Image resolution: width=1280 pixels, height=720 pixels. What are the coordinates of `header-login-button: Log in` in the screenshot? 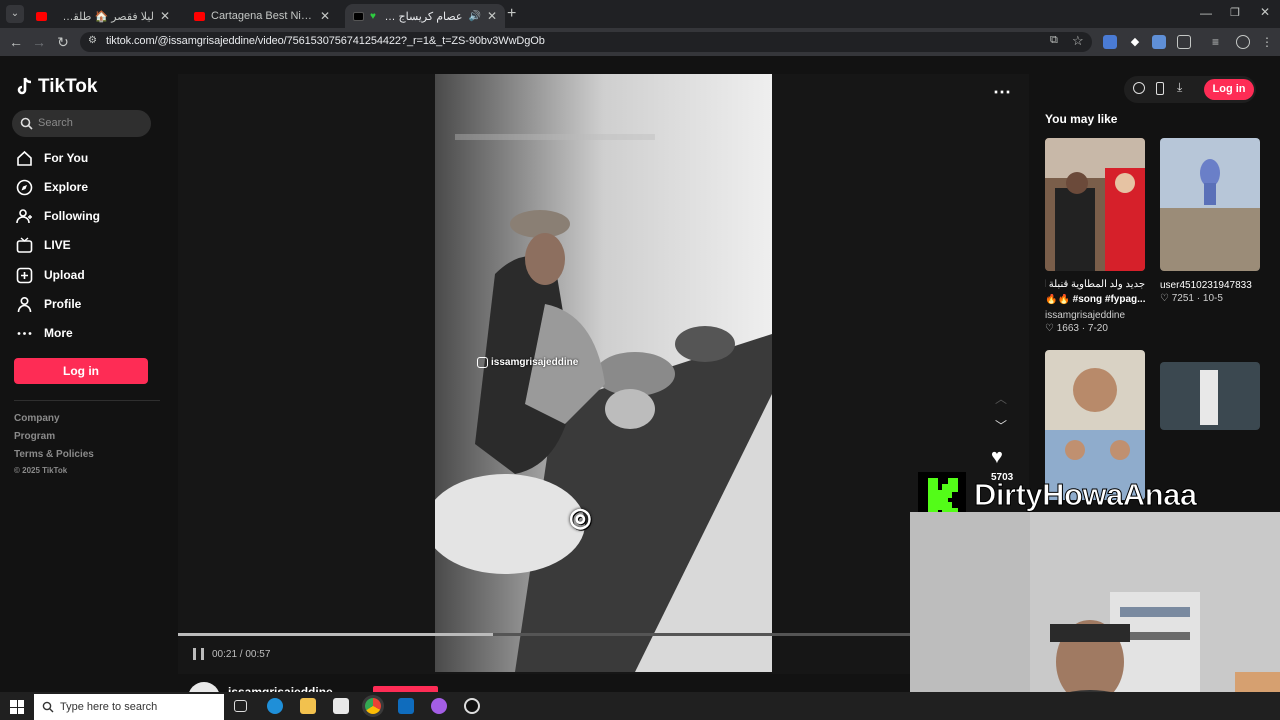 It's located at (1229, 89).